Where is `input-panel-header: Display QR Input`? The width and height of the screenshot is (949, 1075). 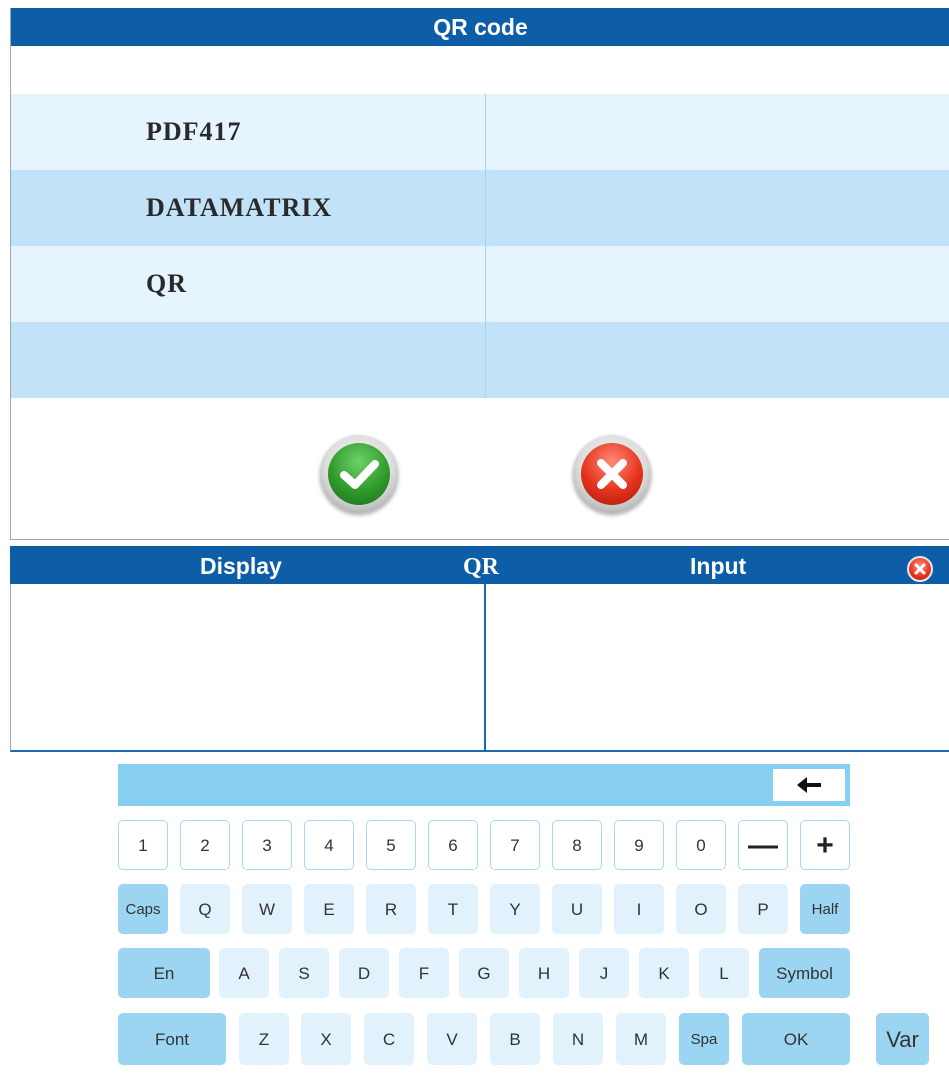 input-panel-header: Display QR Input is located at coordinates (479, 565).